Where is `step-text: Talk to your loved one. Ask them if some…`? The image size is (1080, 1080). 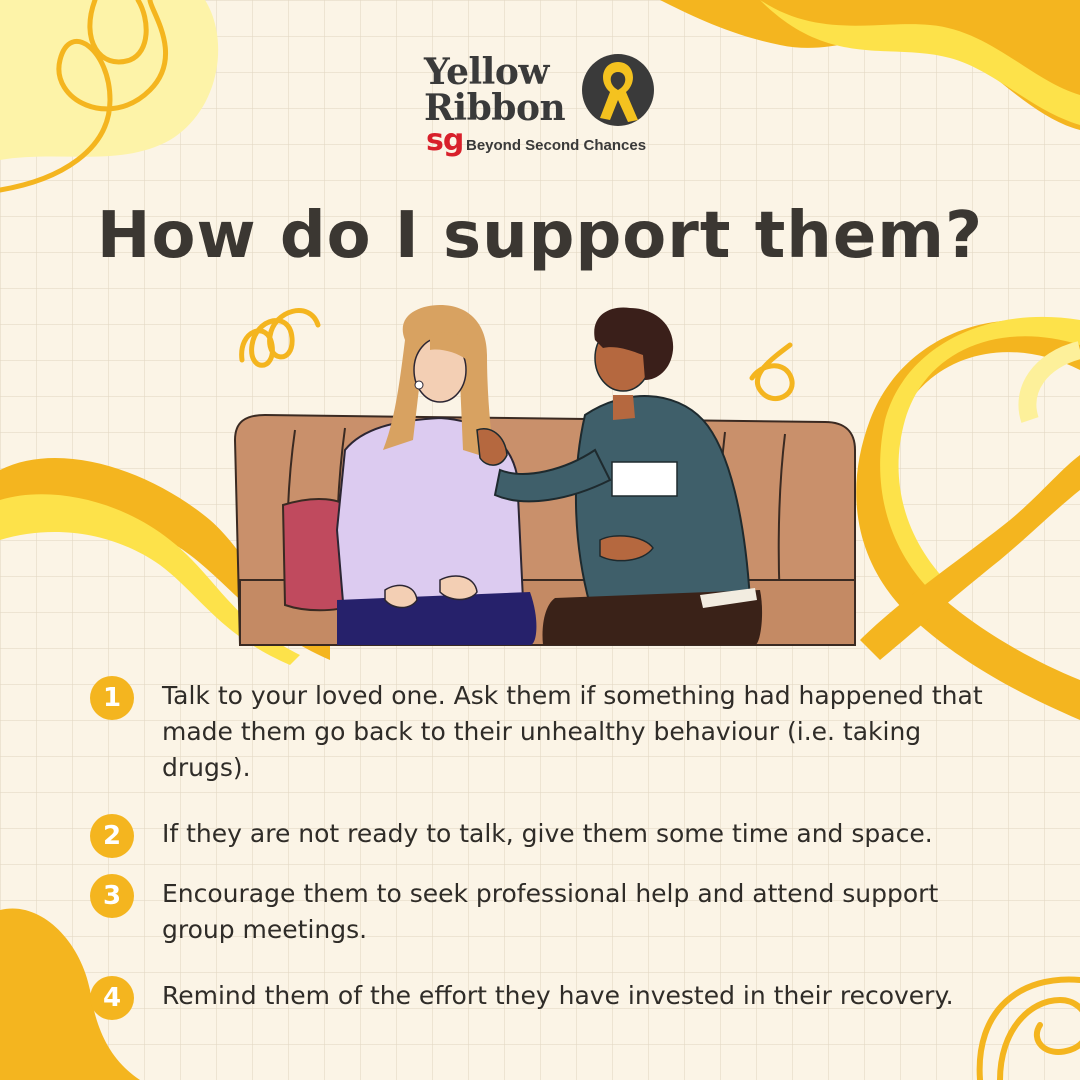
step-text: Talk to your loved one. Ask them if some… is located at coordinates (572, 731).